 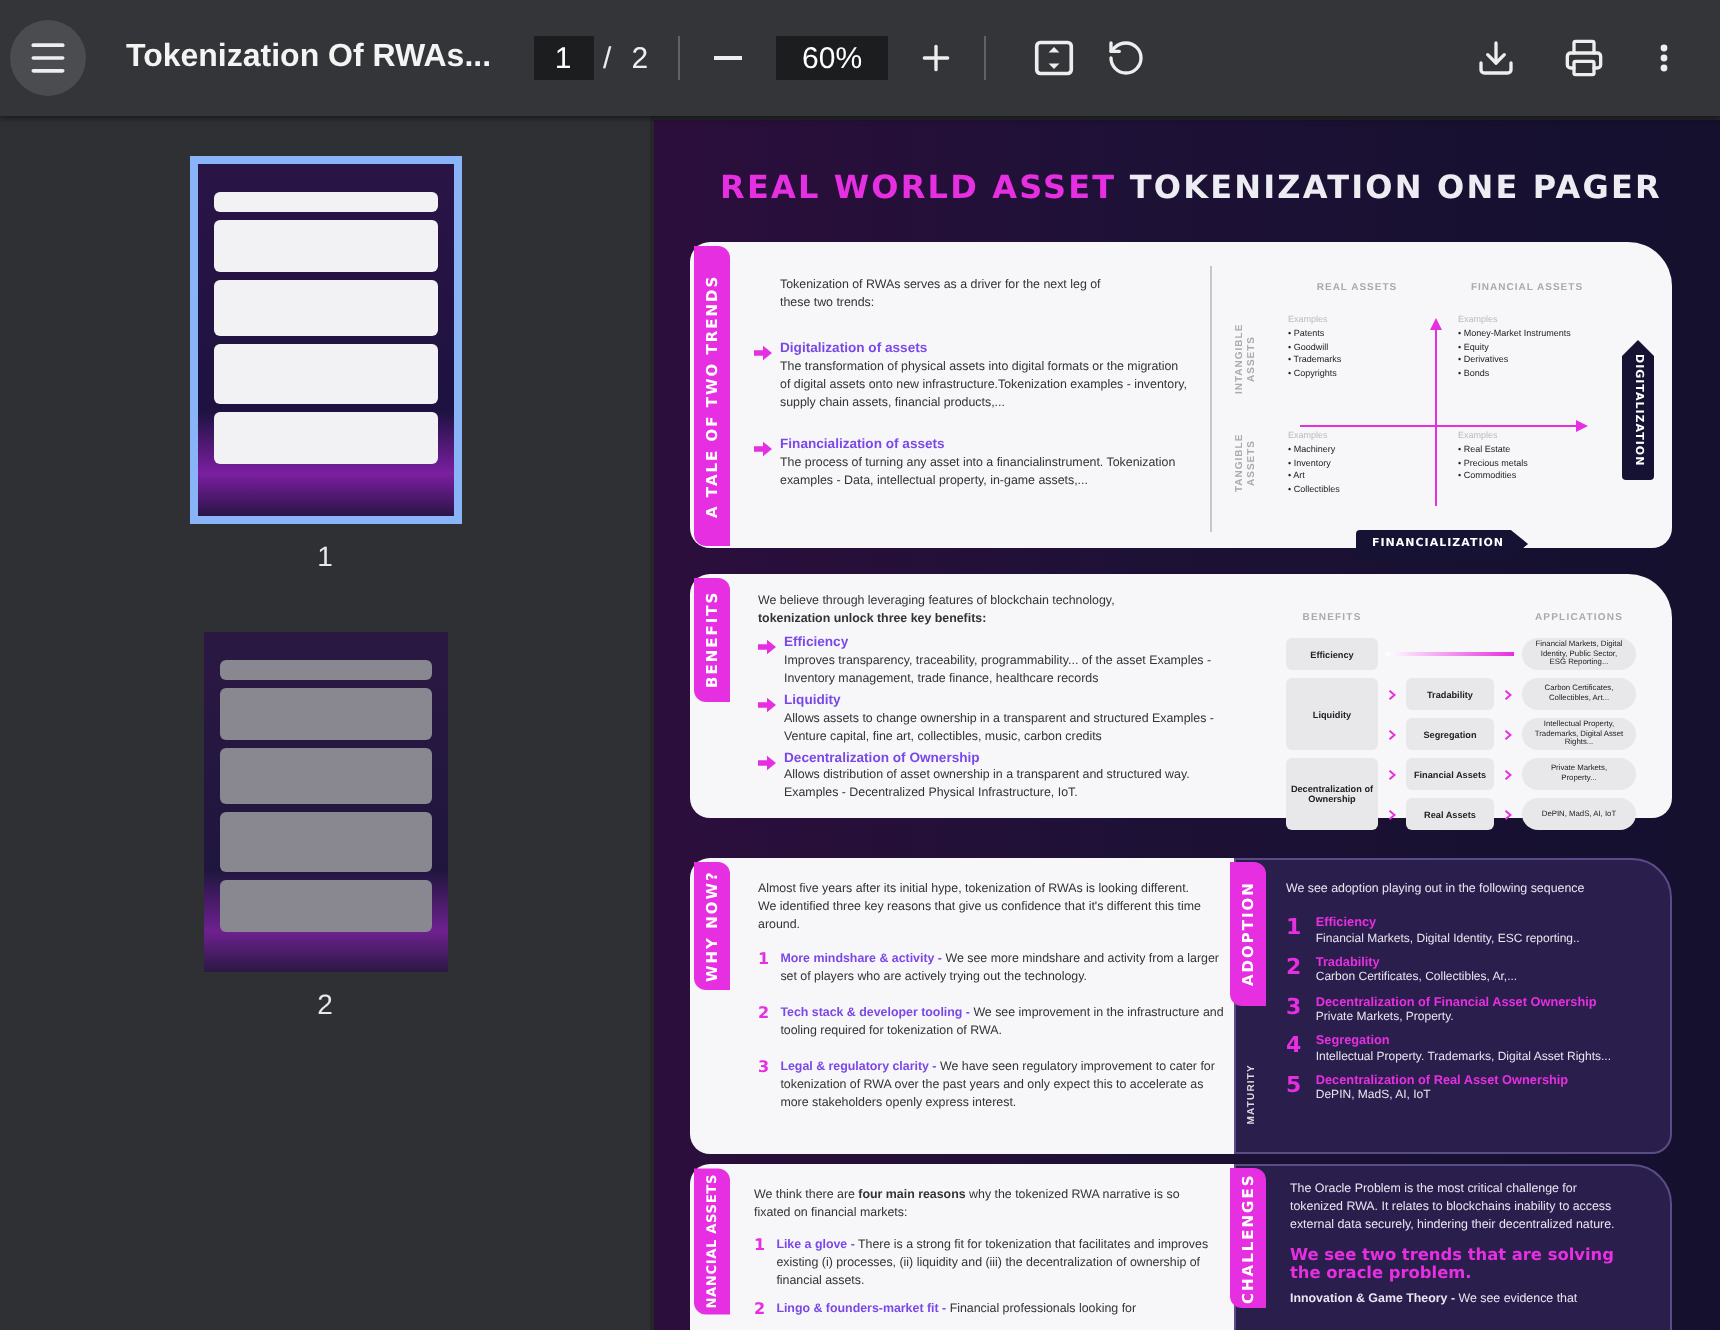 I want to click on page-heading: REAL WORLD ASSET TOKENIZATION ONE PAGER, so click(x=1191, y=188).